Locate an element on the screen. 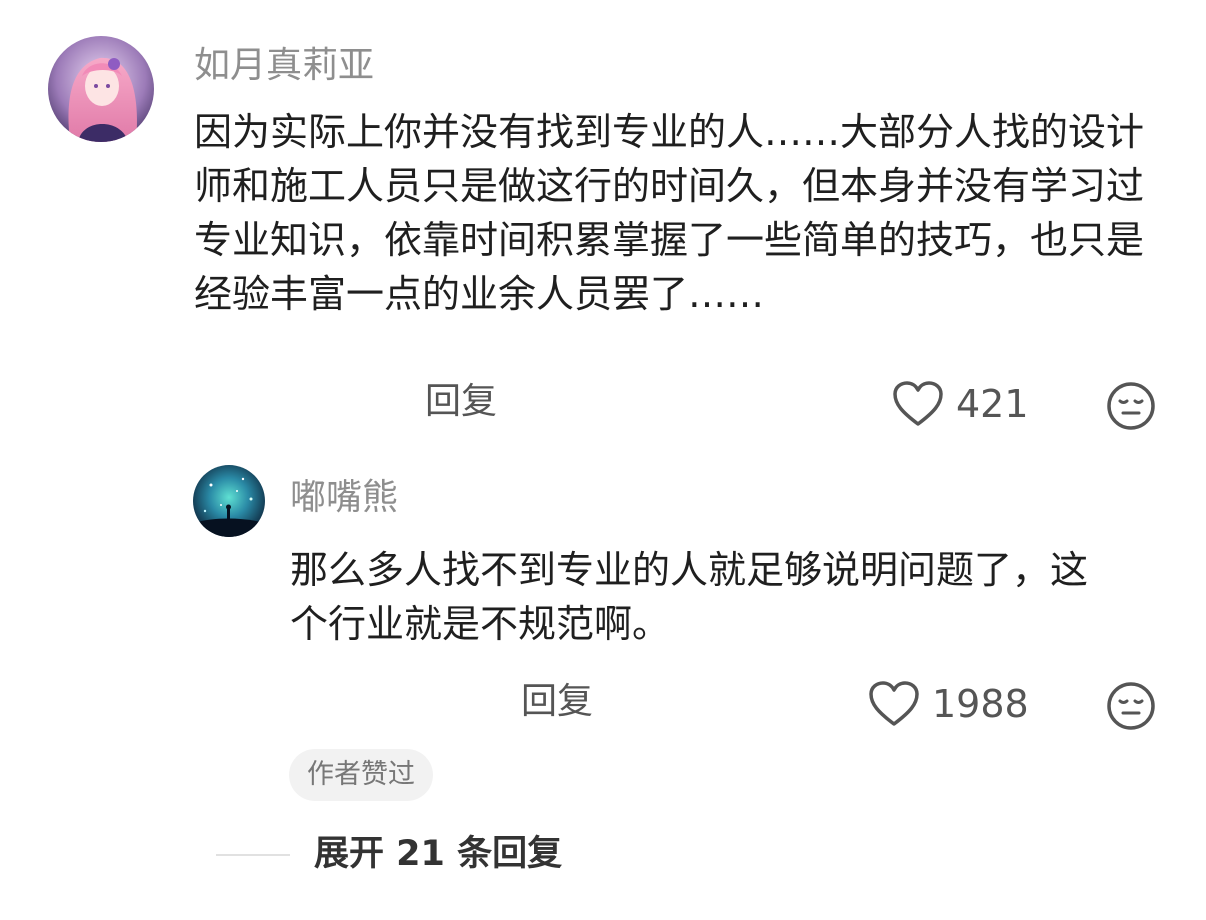  reply-like-count: 1988 is located at coordinates (980, 704).